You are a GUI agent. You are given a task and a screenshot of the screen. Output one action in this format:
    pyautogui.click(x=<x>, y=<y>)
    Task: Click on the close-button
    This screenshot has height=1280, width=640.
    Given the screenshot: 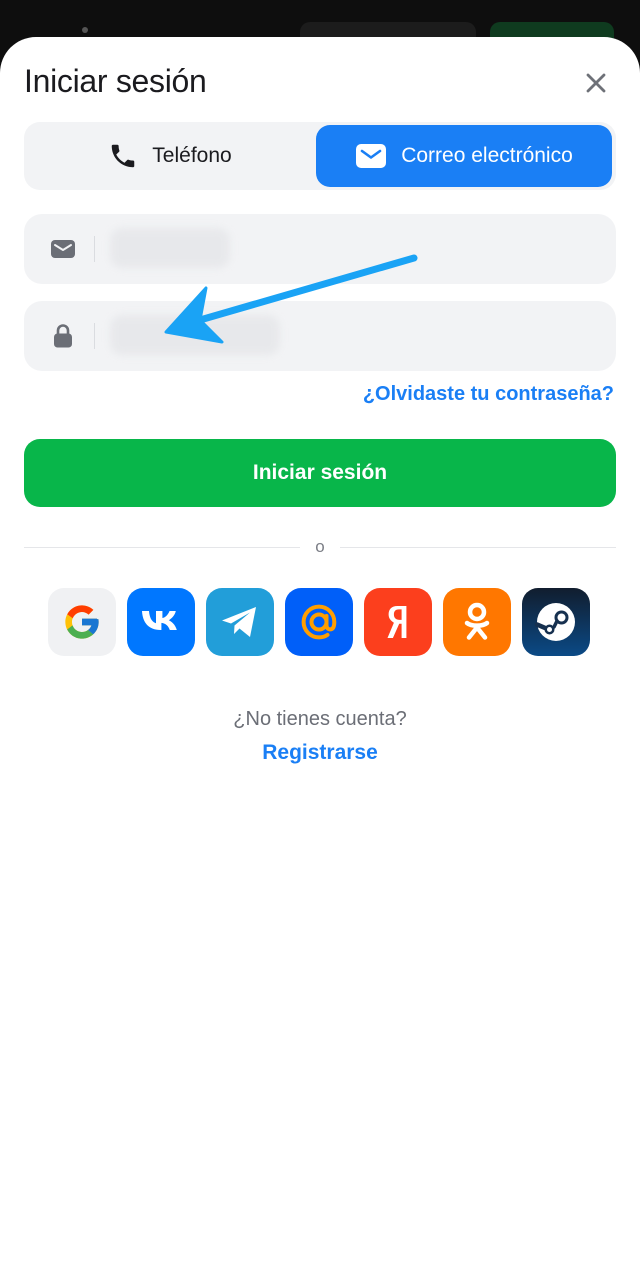 What is the action you would take?
    pyautogui.click(x=596, y=83)
    